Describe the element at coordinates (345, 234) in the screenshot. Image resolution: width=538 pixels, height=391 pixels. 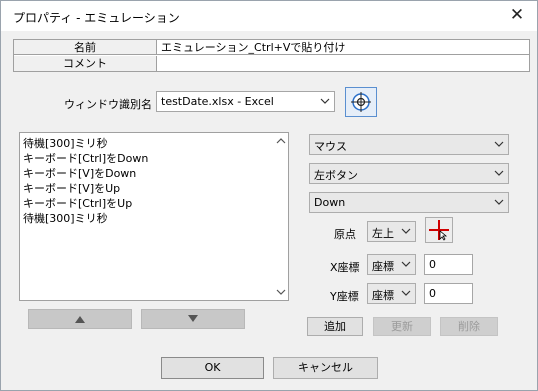
I see `origin-label: 原点` at that location.